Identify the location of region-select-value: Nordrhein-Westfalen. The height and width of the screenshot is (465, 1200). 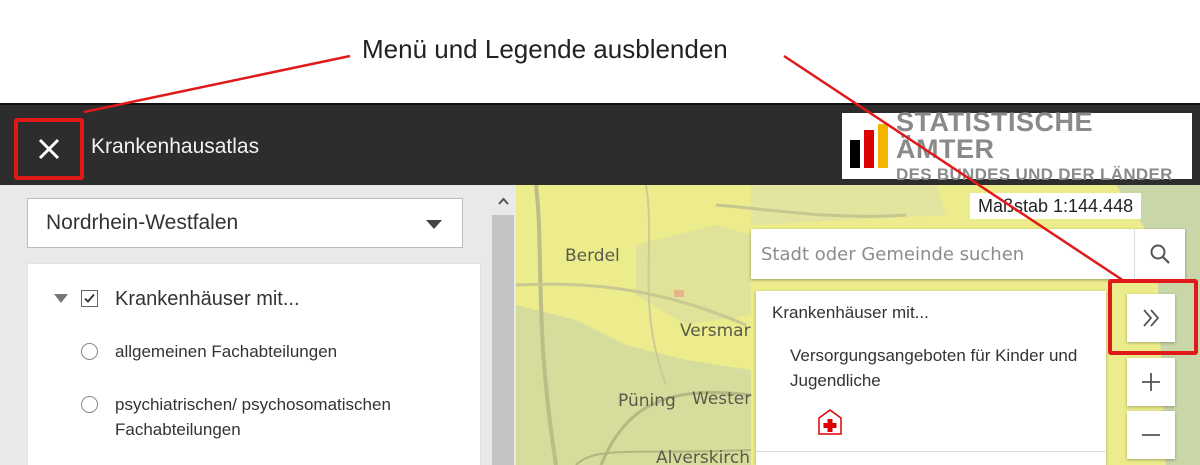
(142, 222).